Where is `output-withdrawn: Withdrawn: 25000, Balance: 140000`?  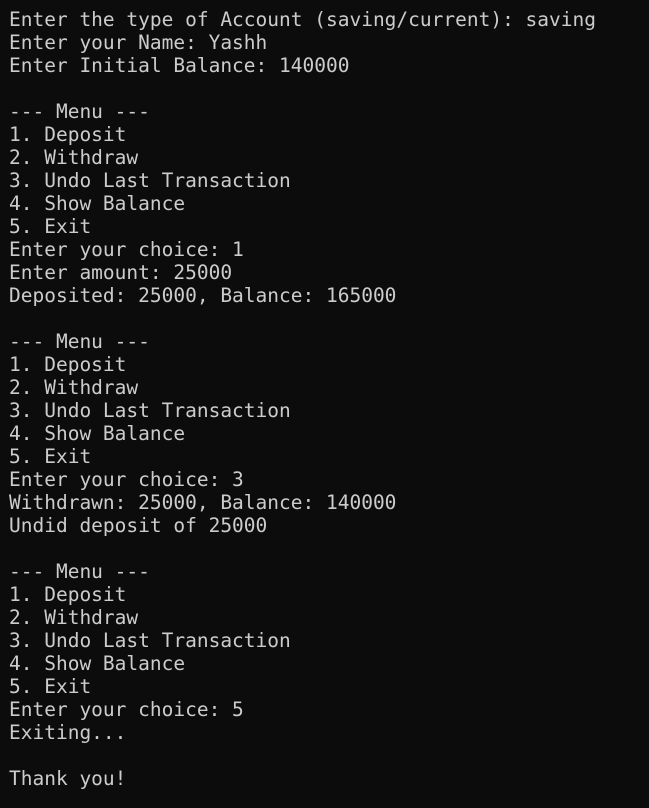 output-withdrawn: Withdrawn: 25000, Balance: 140000 is located at coordinates (203, 502).